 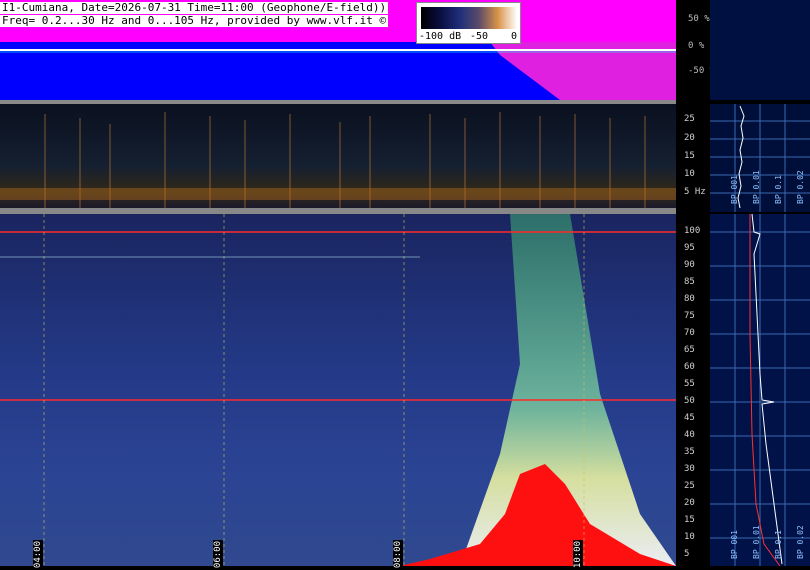 What do you see at coordinates (440, 36) in the screenshot?
I see `scale-label-min: -100 dB` at bounding box center [440, 36].